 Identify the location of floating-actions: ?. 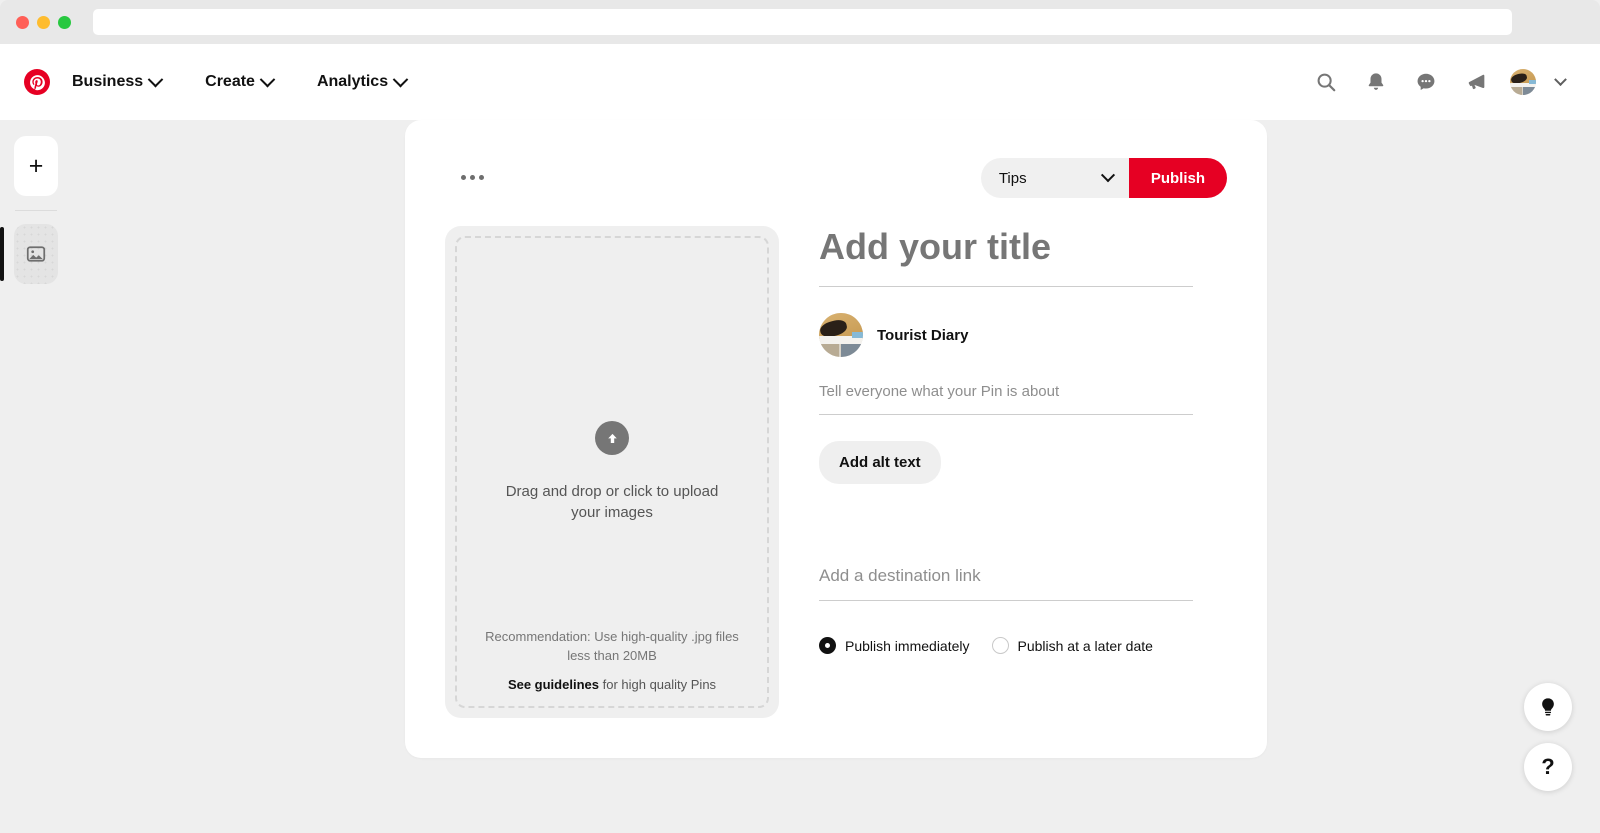
(1548, 737).